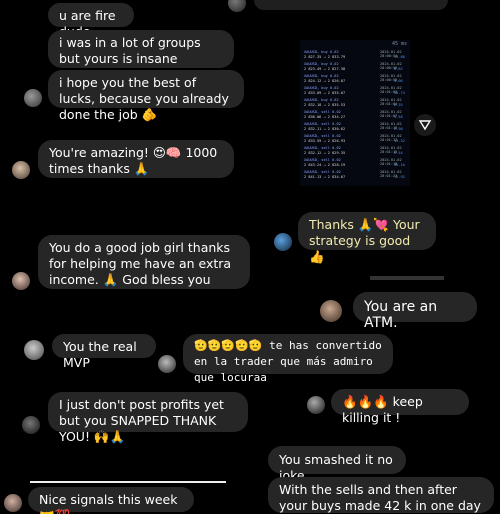 This screenshot has height=514, width=500. Describe the element at coordinates (398, 104) in the screenshot. I see `trade-profit: 6.35` at that location.